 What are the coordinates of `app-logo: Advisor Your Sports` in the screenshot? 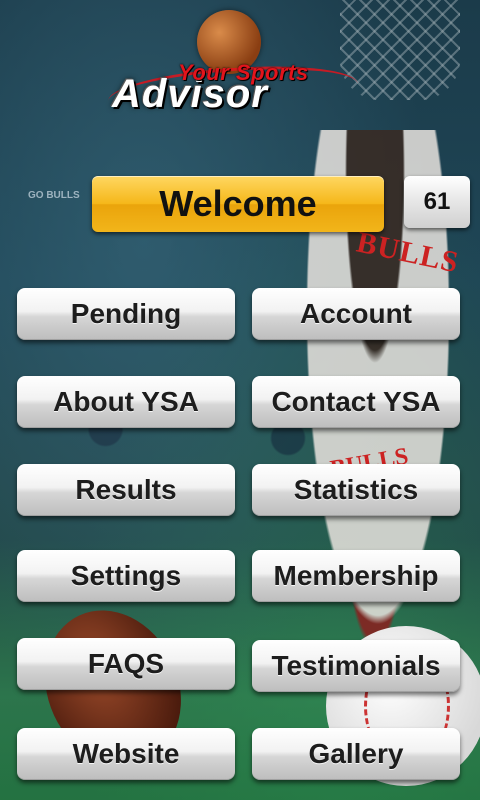 It's located at (237, 92).